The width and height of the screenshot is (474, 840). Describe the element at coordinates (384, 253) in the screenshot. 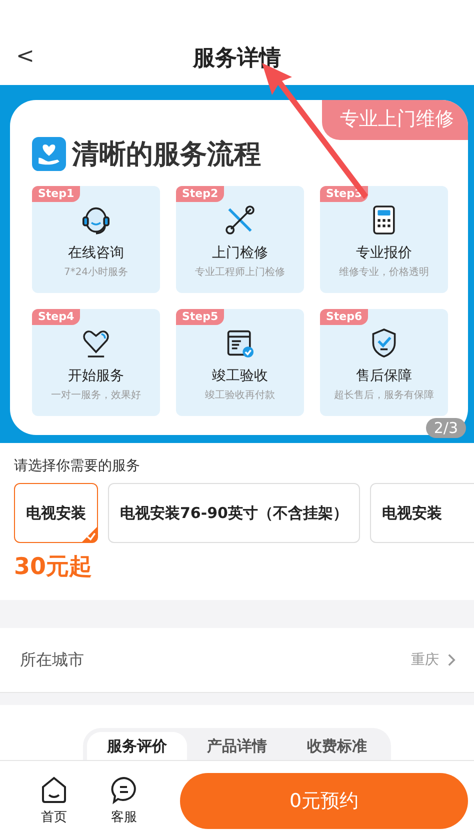

I see `step-title: 专业报价` at that location.